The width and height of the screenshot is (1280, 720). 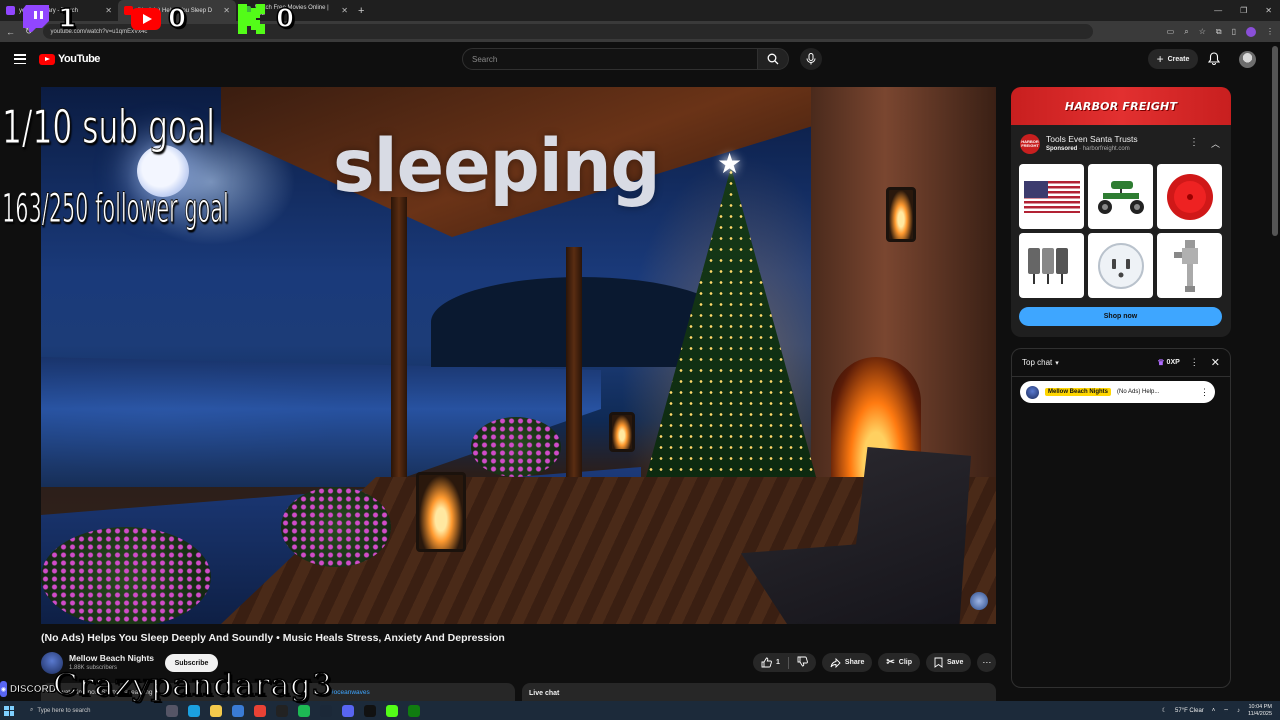 I want to click on window-controls: — ❐ ✕, so click(x=1247, y=10).